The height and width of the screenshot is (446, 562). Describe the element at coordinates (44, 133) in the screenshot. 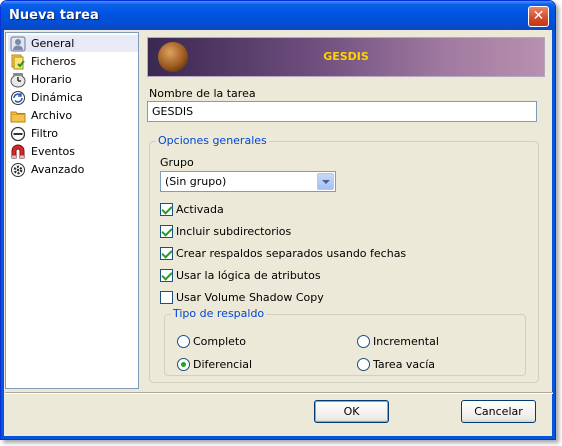

I see `sidebar-item-label: Filtro` at that location.